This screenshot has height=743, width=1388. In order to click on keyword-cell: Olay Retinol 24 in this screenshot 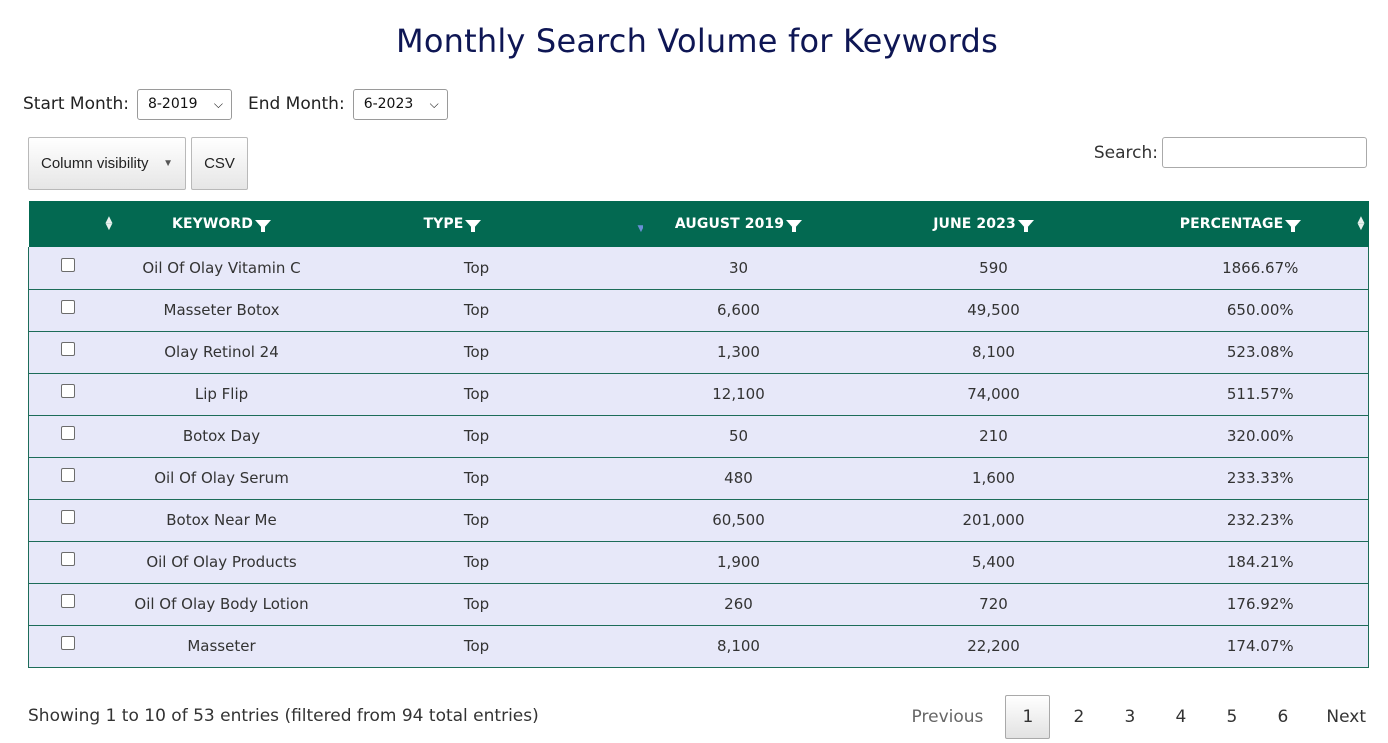, I will do `click(221, 351)`.